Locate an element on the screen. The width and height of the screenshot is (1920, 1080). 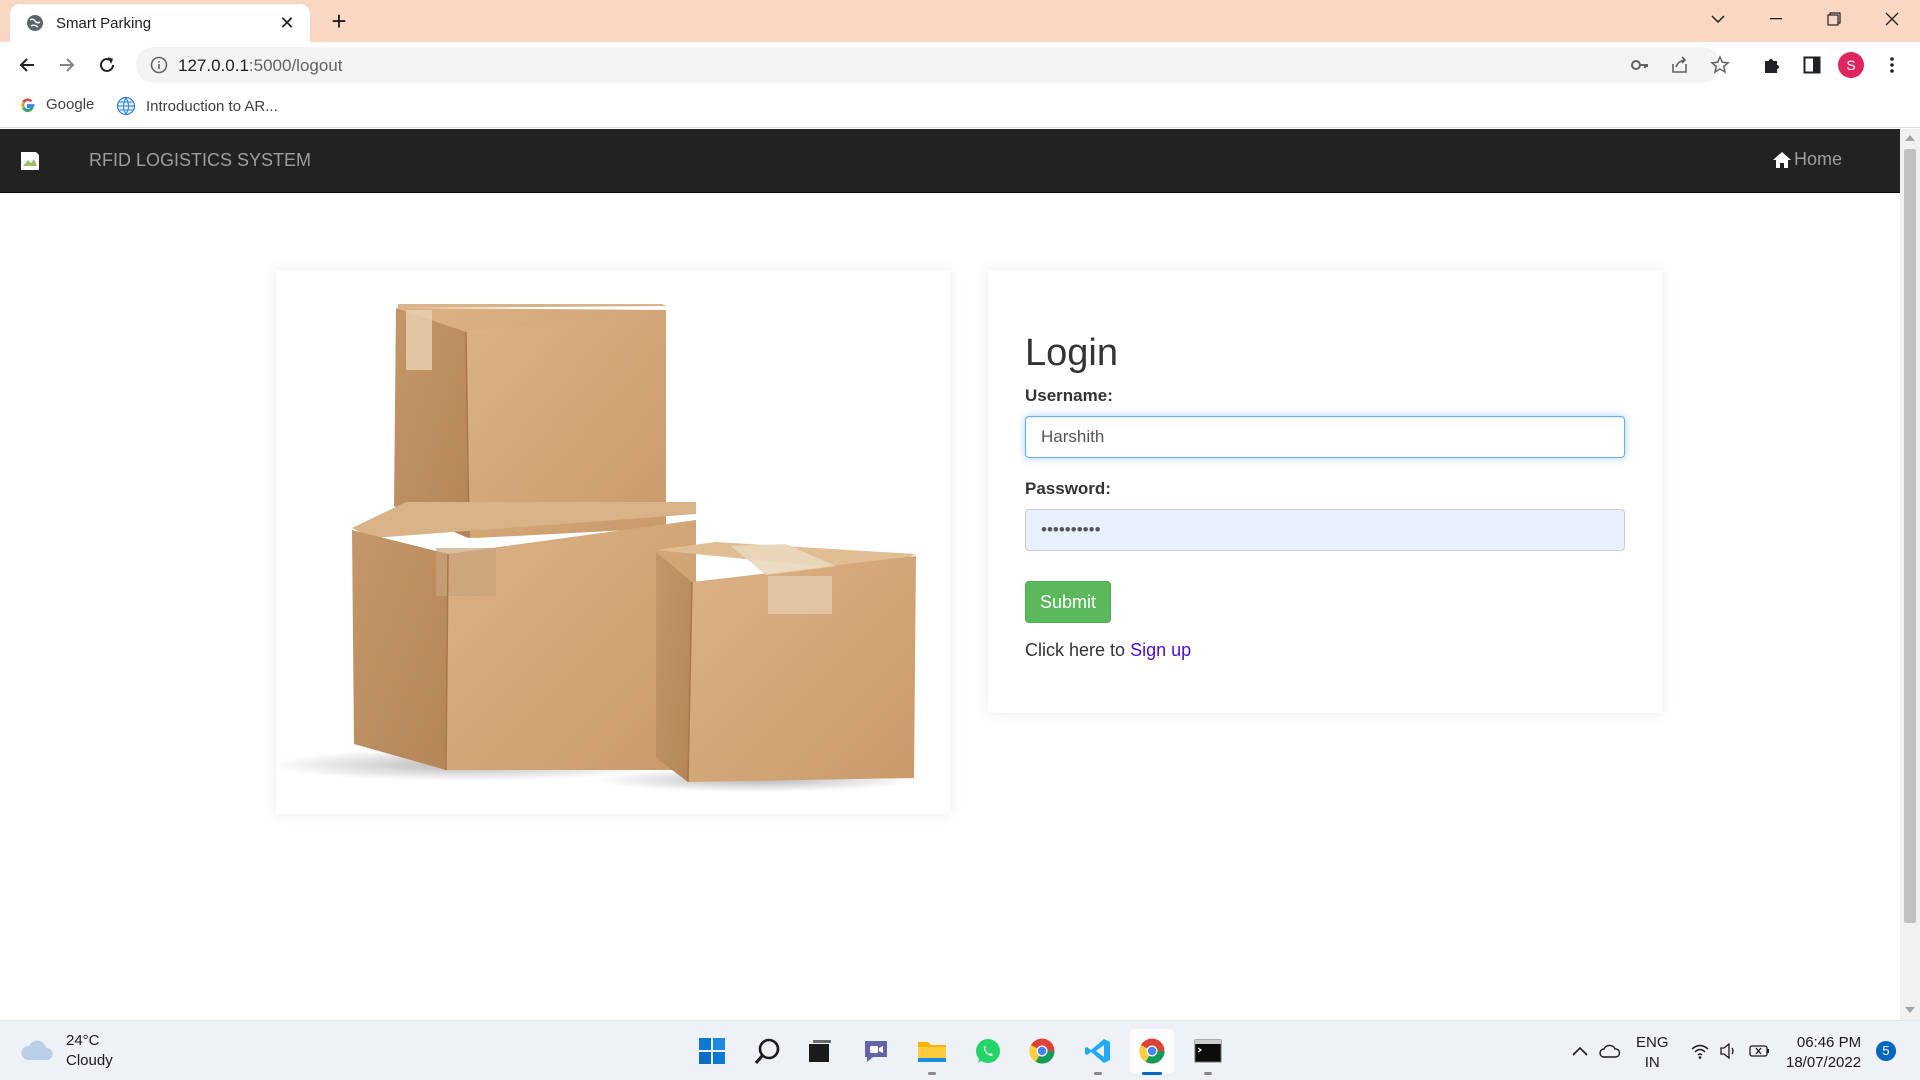
chat-icon is located at coordinates (876, 1051).